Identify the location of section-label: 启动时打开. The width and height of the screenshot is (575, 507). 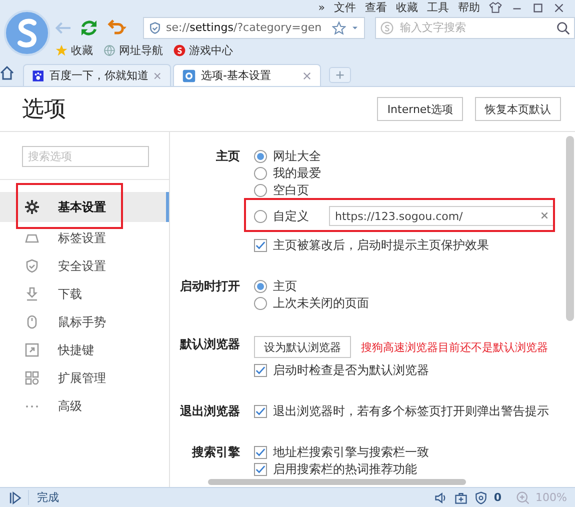
(209, 286).